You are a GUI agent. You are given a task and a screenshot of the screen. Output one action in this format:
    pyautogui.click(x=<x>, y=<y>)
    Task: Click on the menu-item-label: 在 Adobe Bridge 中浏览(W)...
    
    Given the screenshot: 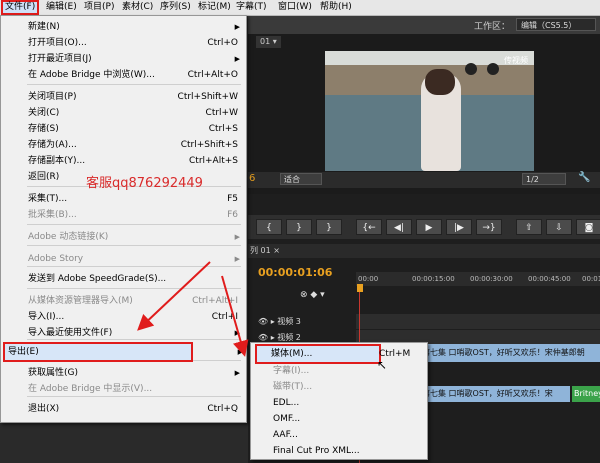 What is the action you would take?
    pyautogui.click(x=91, y=75)
    